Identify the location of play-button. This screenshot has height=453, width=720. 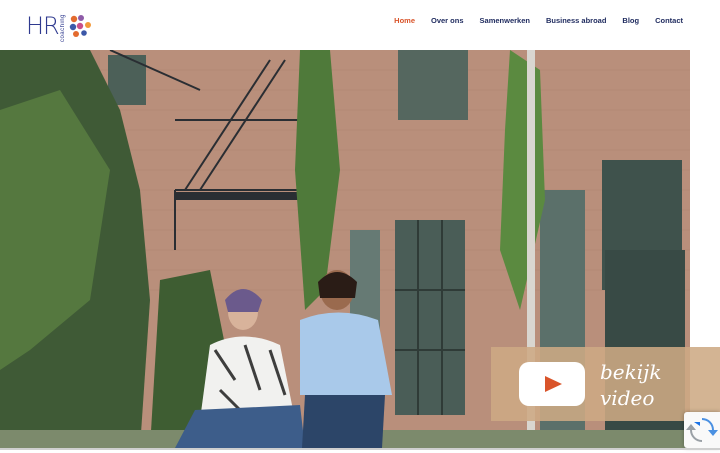
(552, 384).